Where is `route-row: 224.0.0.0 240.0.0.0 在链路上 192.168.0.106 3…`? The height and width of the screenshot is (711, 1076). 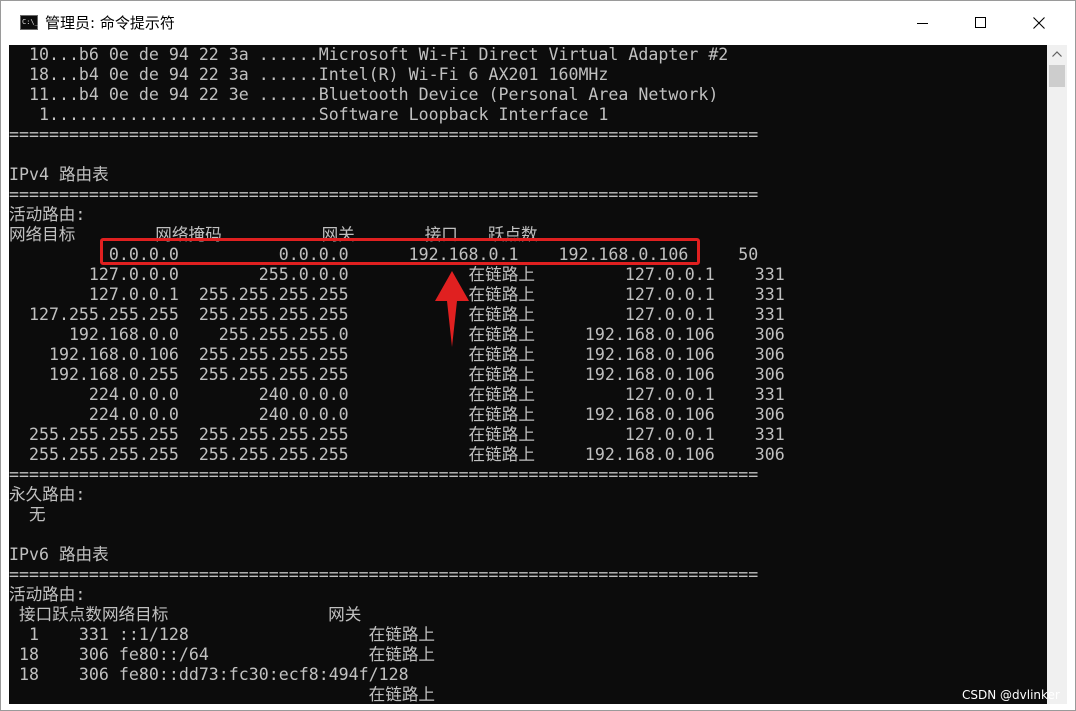 route-row: 224.0.0.0 240.0.0.0 在链路上 192.168.0.106 3… is located at coordinates (397, 414).